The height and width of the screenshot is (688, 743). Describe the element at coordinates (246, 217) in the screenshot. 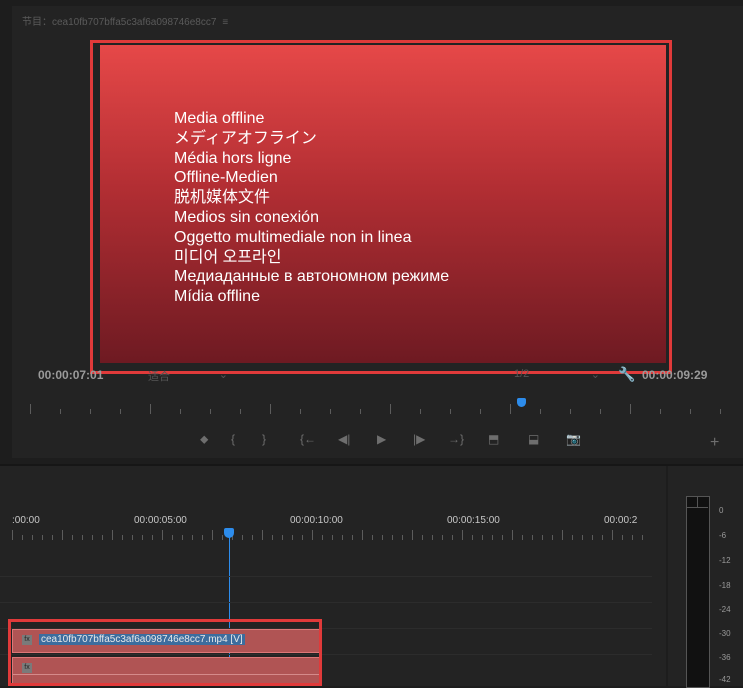

I see `offline-line: Medios sin conexión` at that location.